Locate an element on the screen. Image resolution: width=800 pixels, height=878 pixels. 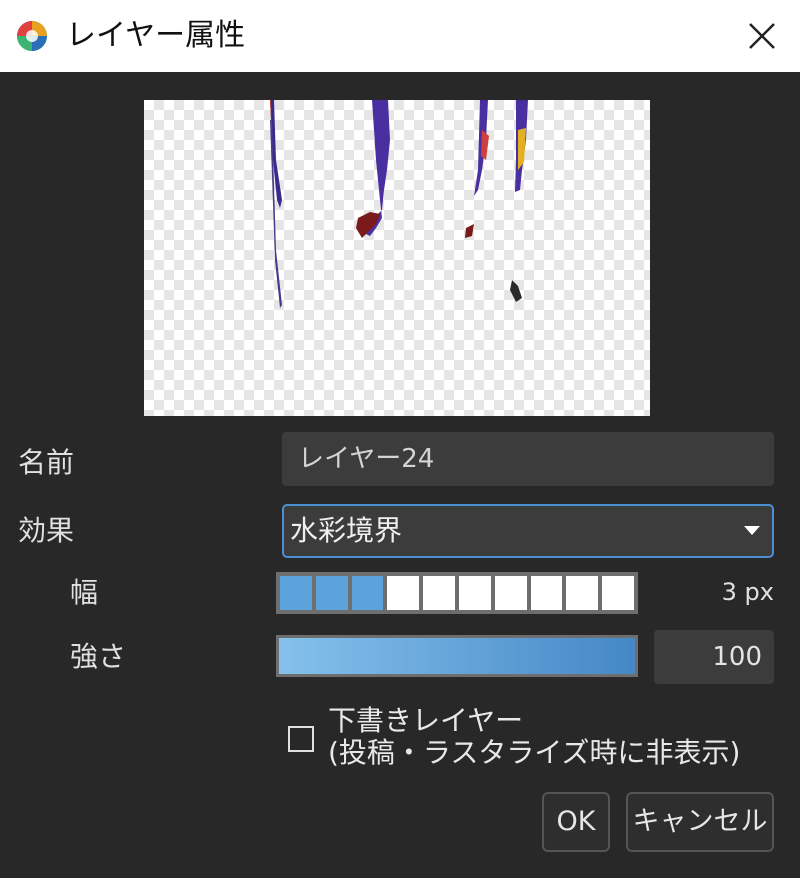
strength-input: 100 is located at coordinates (714, 657).